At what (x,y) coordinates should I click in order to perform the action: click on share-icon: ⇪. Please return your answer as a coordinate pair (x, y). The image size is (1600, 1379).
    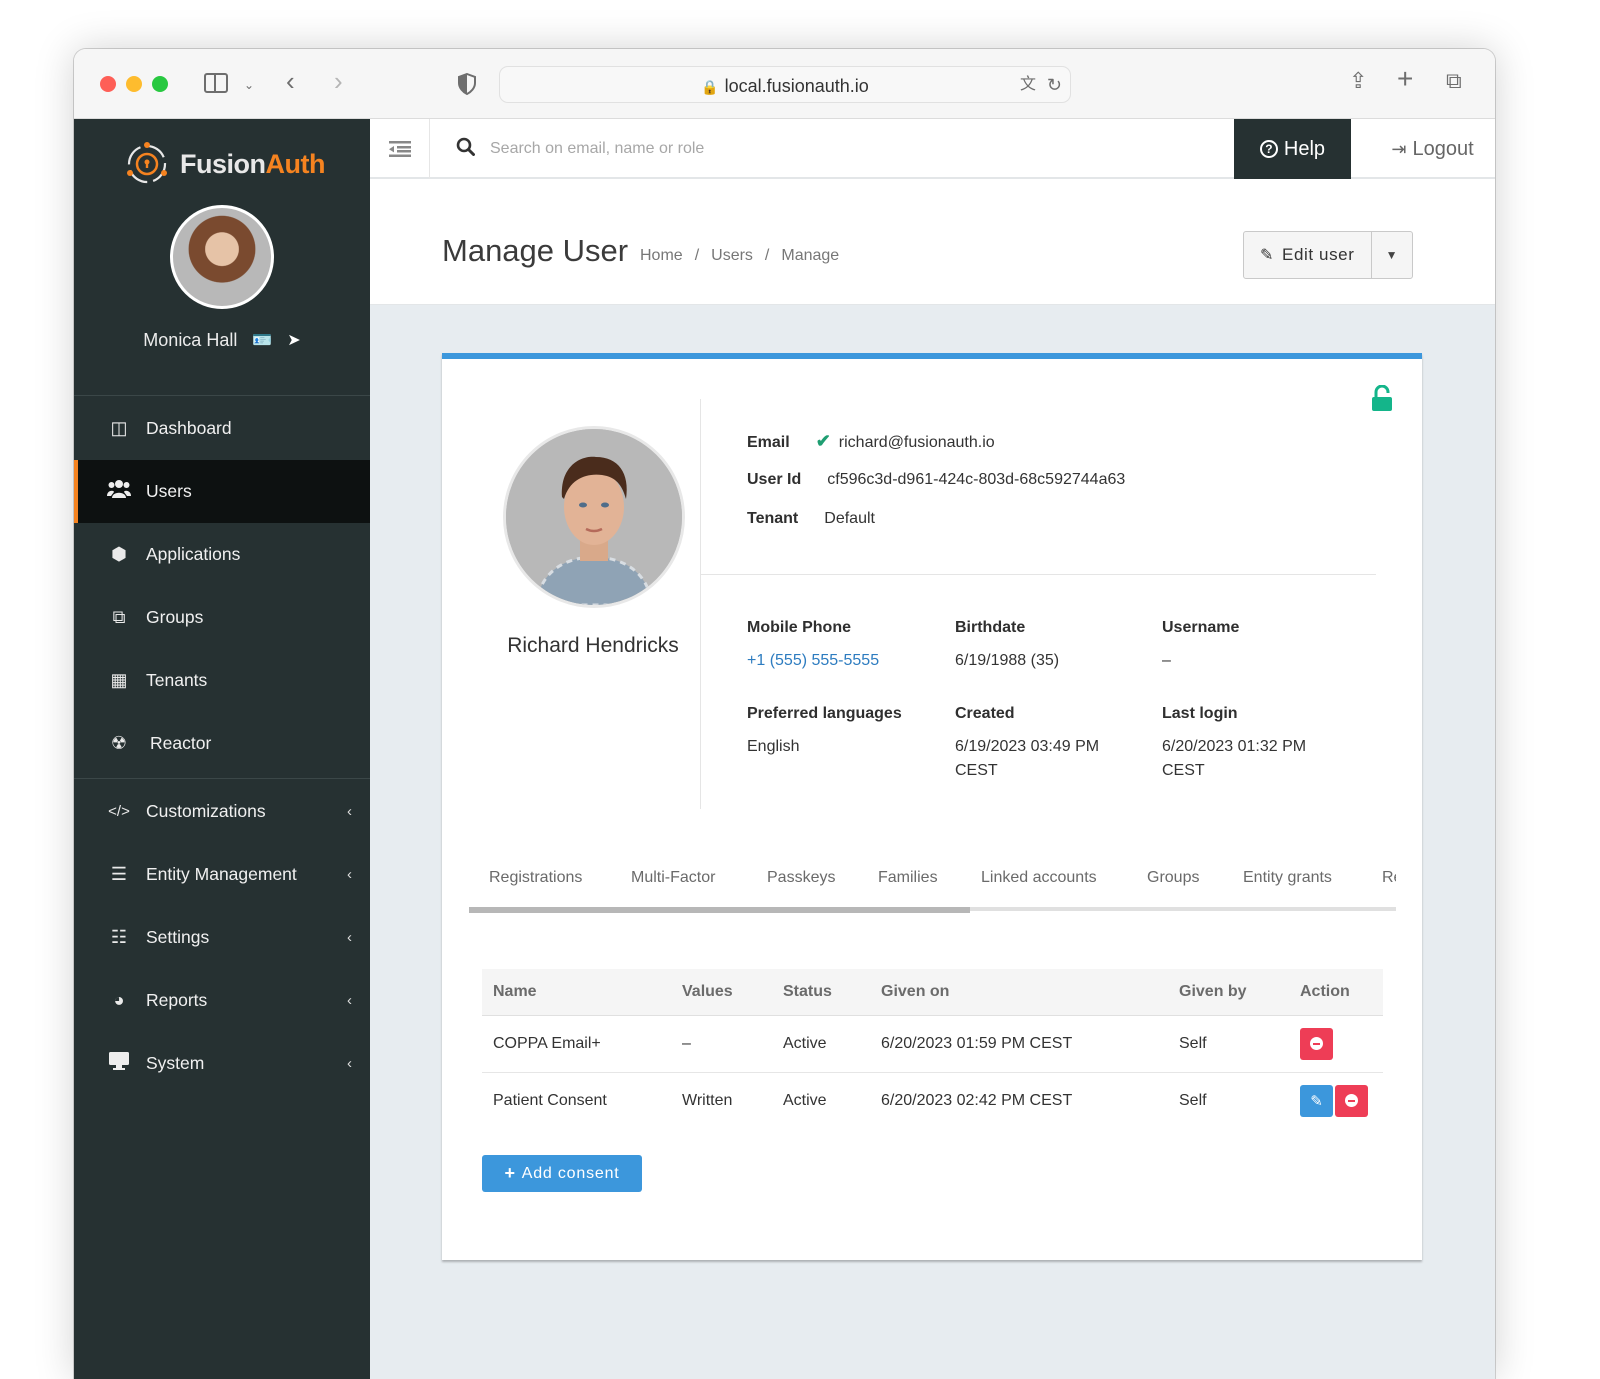
    Looking at the image, I should click on (1358, 81).